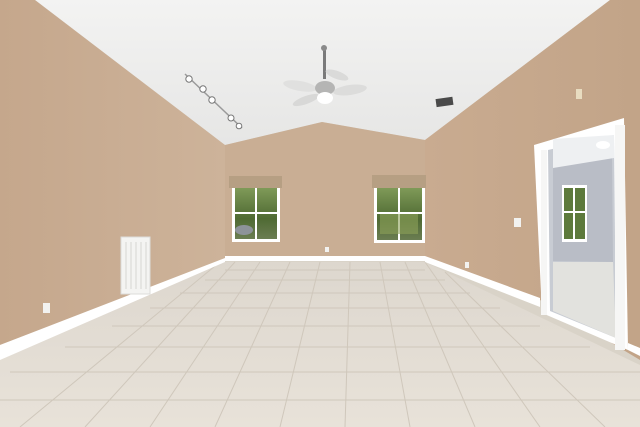  I want to click on light-switch, so click(517, 222).